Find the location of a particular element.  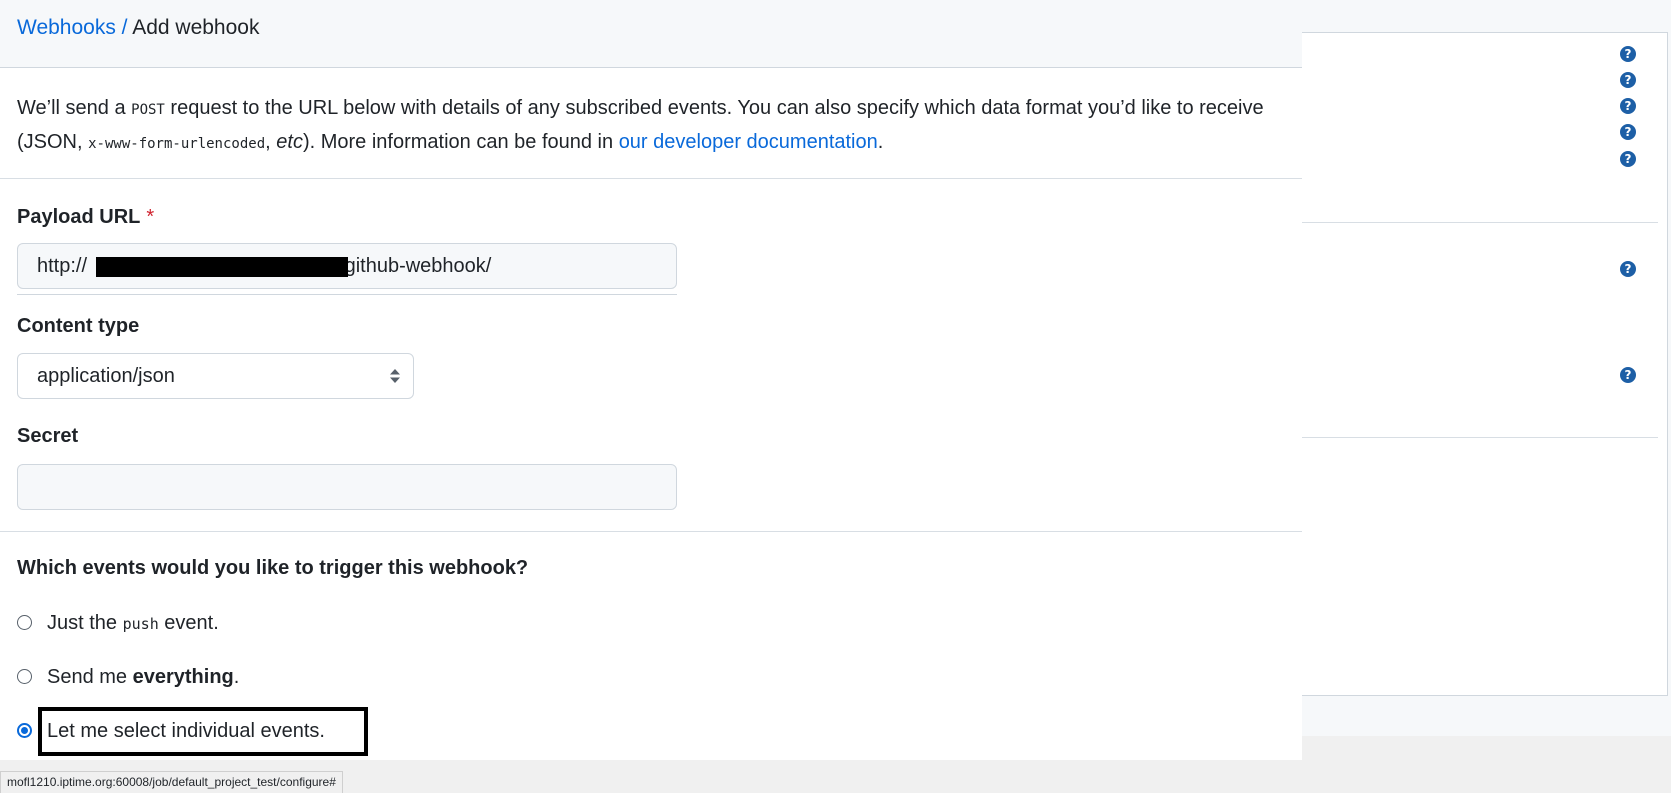

payload-url-label: Payload URL * is located at coordinates (86, 217).